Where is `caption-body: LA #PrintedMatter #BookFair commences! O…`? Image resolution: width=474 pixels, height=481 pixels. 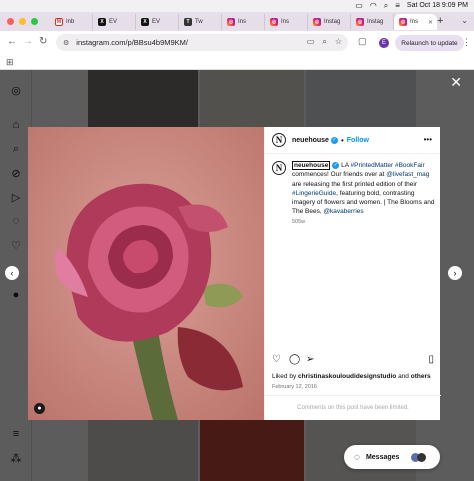 caption-body: LA #PrintedMatter #BookFair commences! O… is located at coordinates (363, 188).